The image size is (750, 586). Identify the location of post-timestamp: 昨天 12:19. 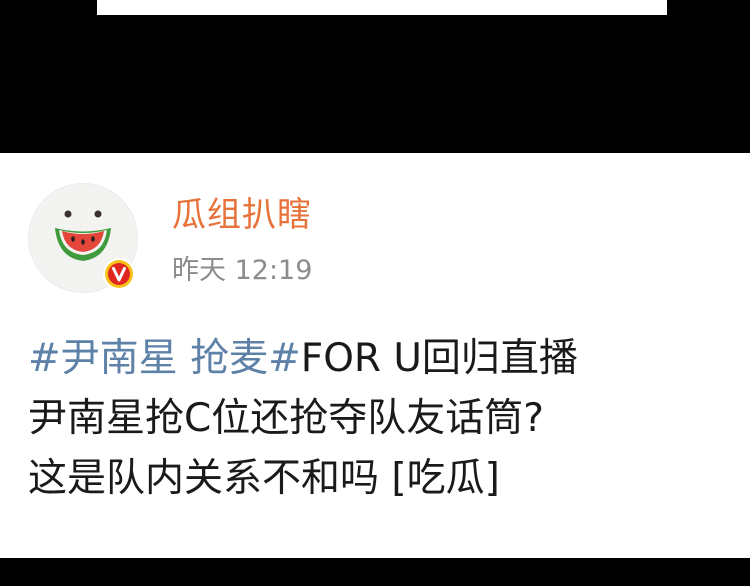
(242, 270).